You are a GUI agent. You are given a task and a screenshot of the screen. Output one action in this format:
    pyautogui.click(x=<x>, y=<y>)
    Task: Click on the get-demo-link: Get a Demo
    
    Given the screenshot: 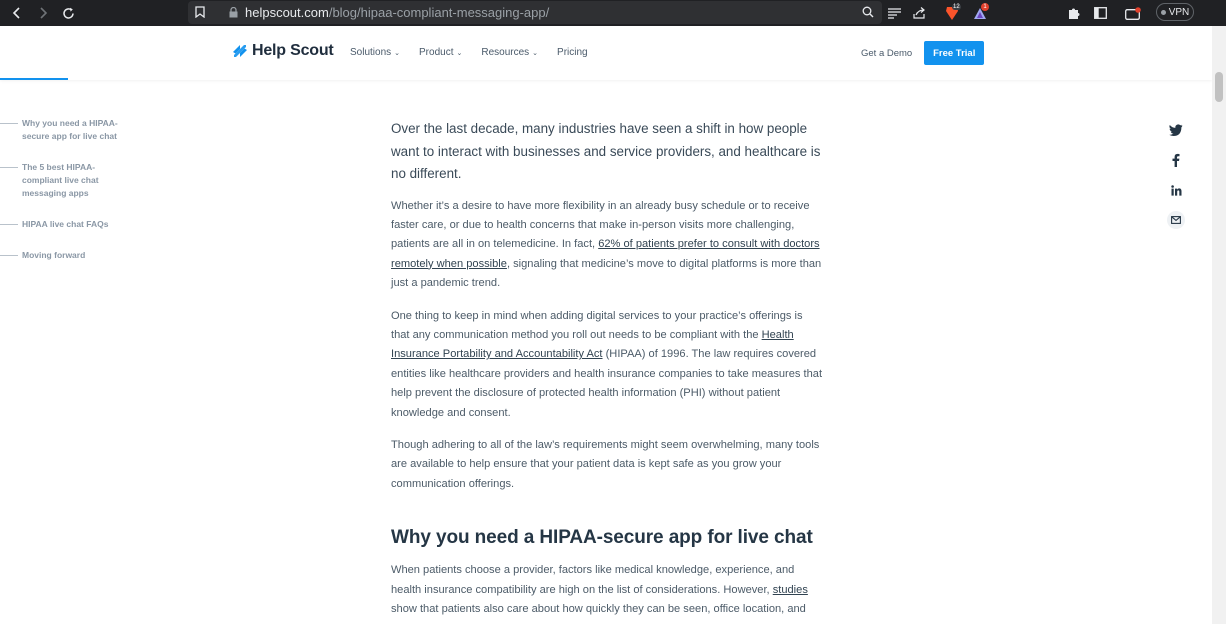 What is the action you would take?
    pyautogui.click(x=886, y=53)
    